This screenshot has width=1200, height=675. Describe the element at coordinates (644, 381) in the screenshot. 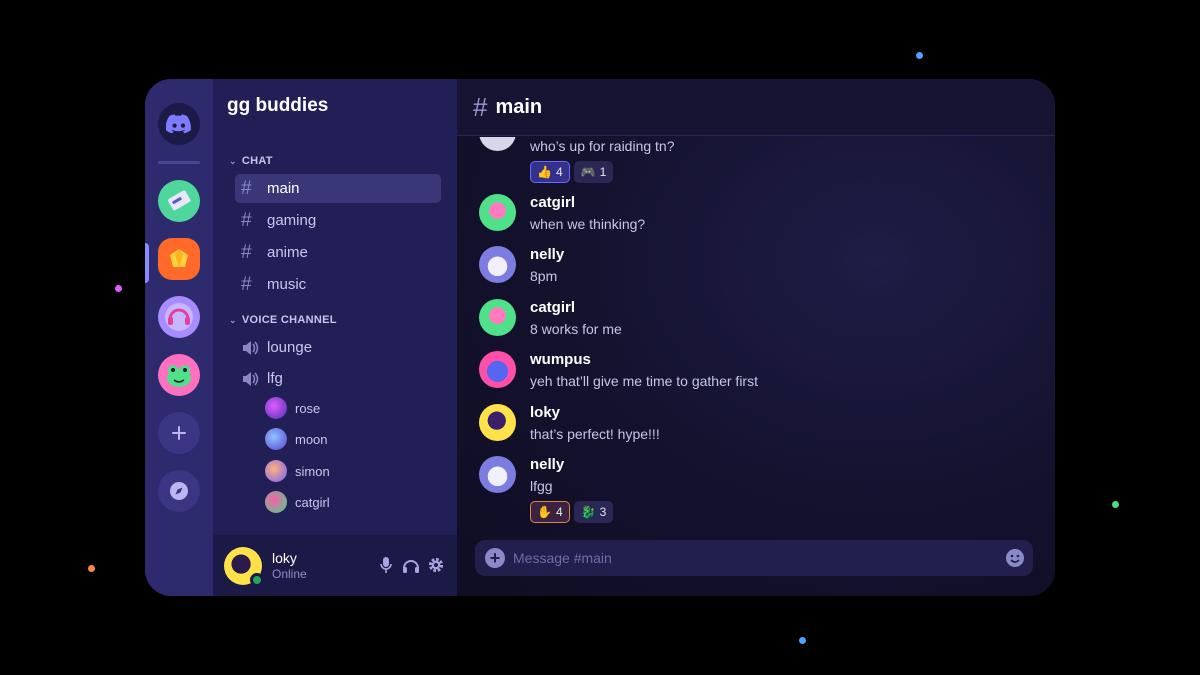

I see `message-text: yeh that’ll give me time to gather first` at that location.